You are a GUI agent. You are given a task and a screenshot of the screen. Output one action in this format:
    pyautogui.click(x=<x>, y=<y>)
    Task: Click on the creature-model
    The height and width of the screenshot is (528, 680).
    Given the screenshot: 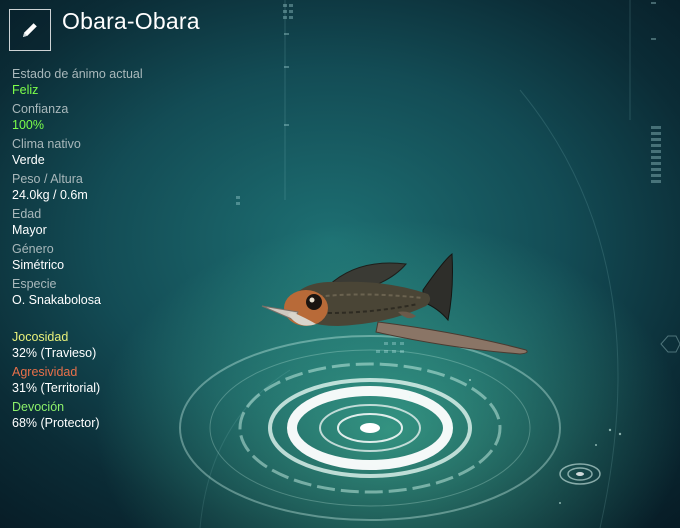 What is the action you would take?
    pyautogui.click(x=394, y=304)
    